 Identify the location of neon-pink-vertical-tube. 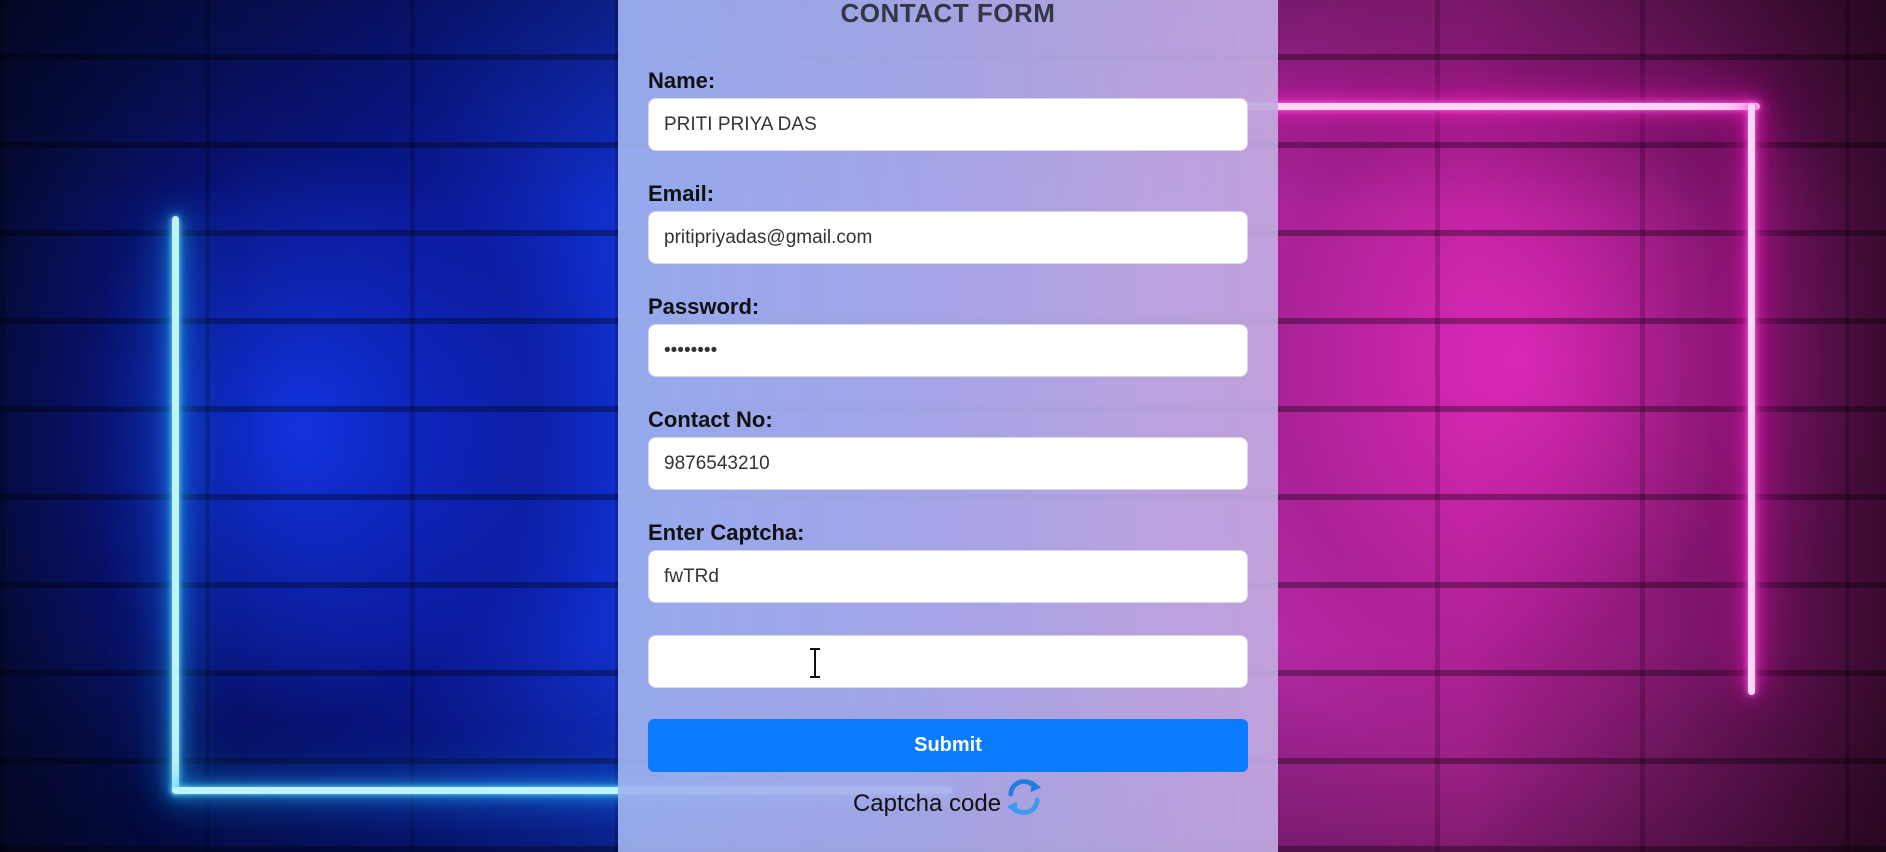
(1751, 399).